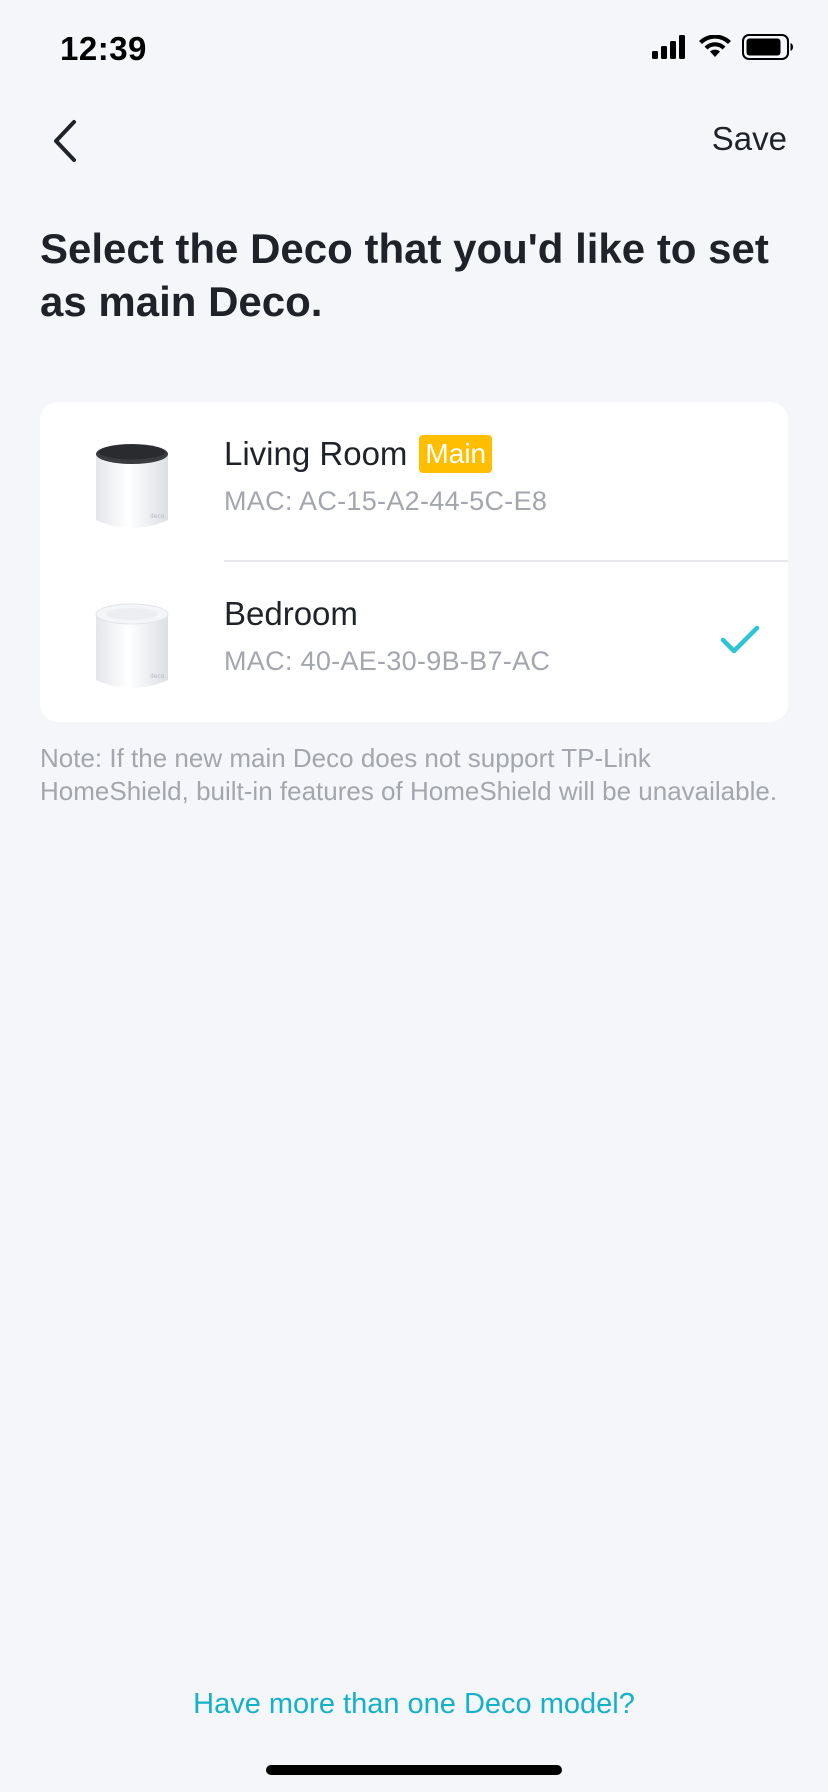 Image resolution: width=828 pixels, height=1792 pixels. What do you see at coordinates (414, 50) in the screenshot?
I see `status-bar: 12:39` at bounding box center [414, 50].